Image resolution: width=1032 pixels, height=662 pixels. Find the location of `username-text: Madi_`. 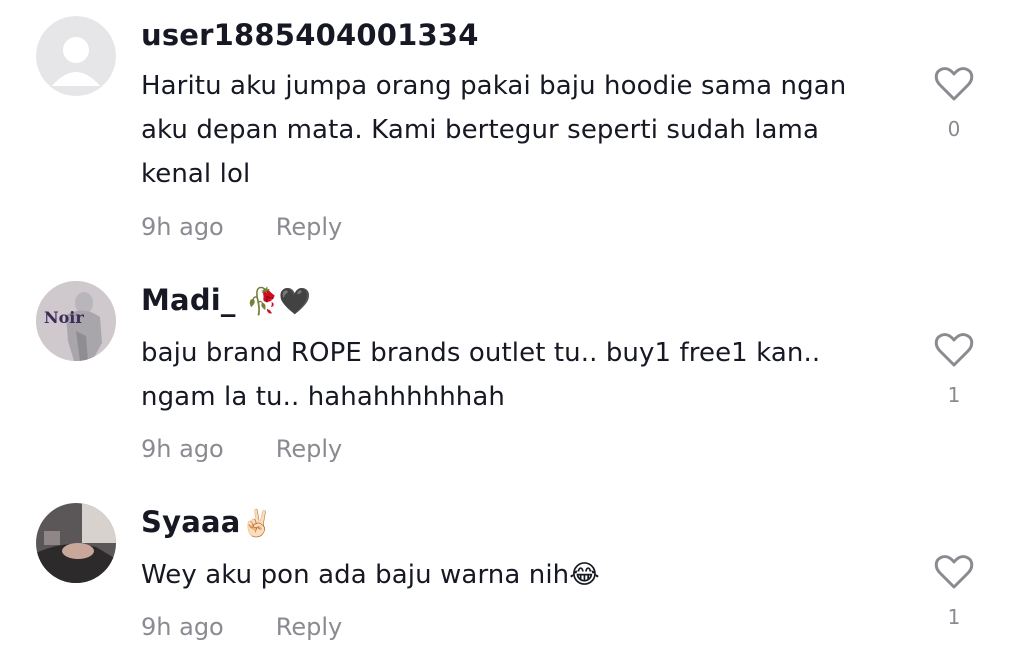

username-text: Madi_ is located at coordinates (188, 300).